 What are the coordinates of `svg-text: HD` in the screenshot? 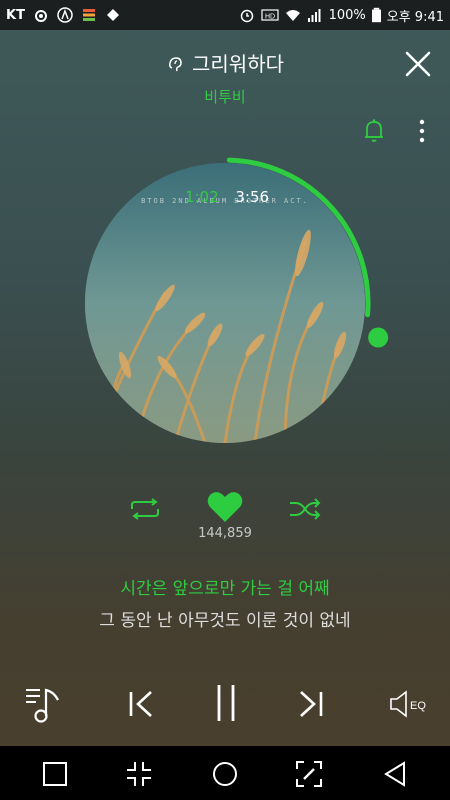 It's located at (270, 17).